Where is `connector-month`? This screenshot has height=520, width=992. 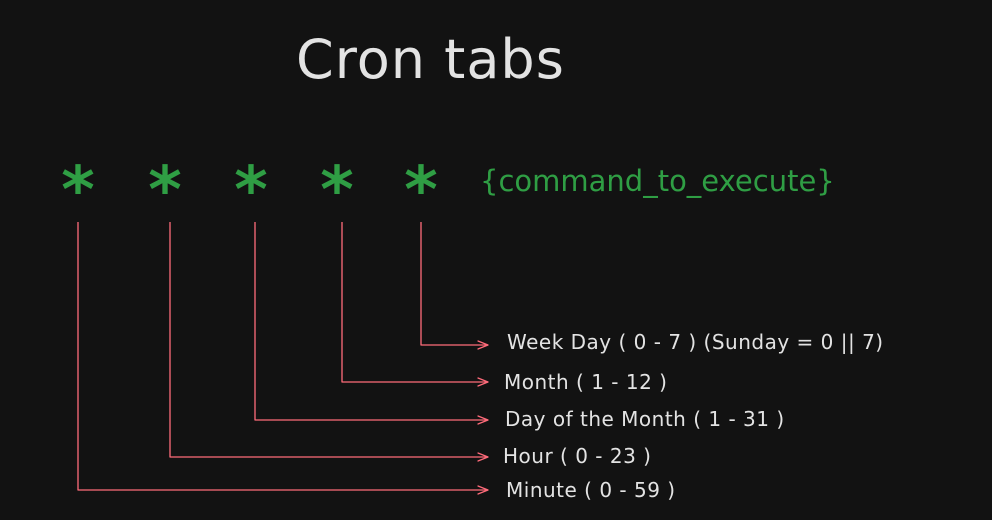
connector-month is located at coordinates (414, 302).